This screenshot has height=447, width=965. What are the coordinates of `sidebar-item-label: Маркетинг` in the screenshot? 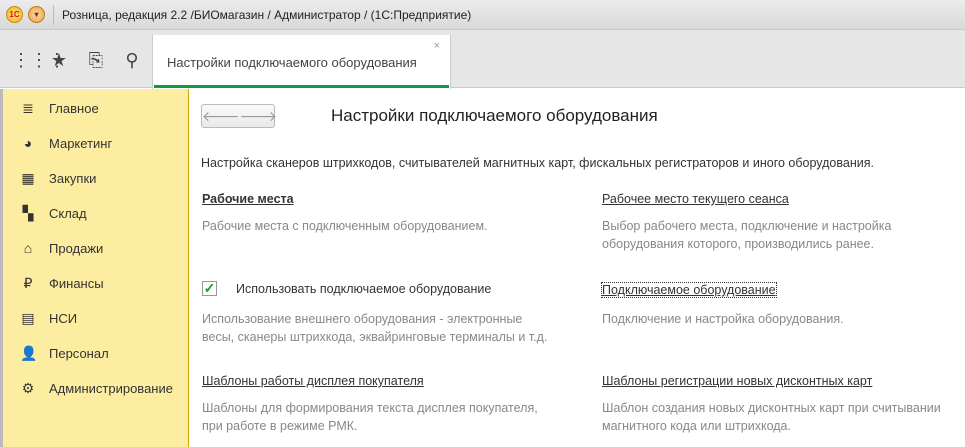 It's located at (81, 143).